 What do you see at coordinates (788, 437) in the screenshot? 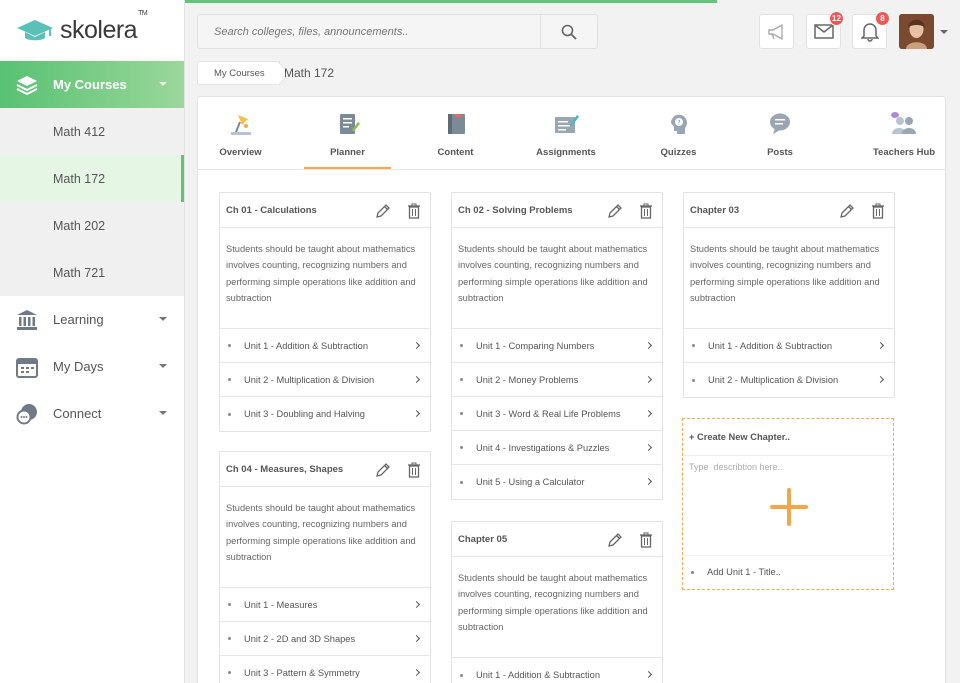
I see `create-new-chapter-button: + Create New Chapter..` at bounding box center [788, 437].